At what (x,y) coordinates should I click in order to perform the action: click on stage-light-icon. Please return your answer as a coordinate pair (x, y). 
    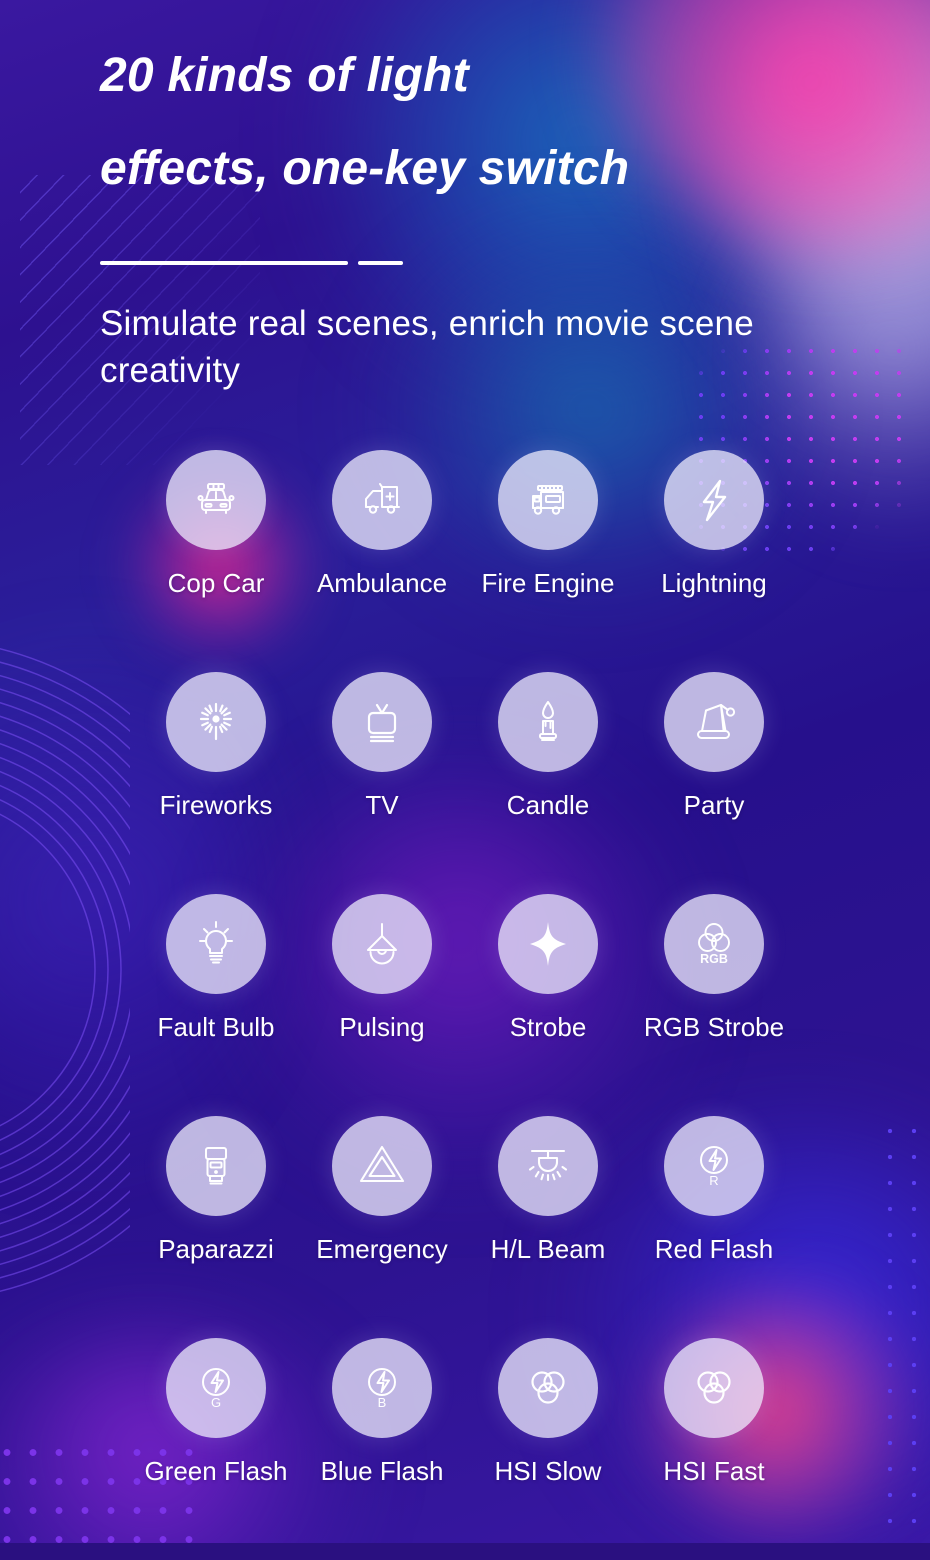
    Looking at the image, I should click on (716, 721).